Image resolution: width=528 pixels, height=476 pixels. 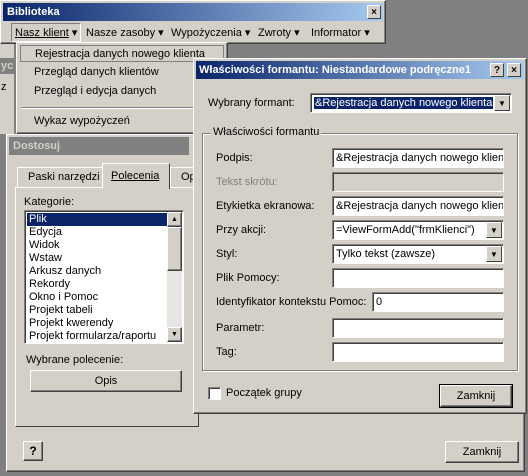 I want to click on list-item: Projekt tabeli, so click(x=97, y=310).